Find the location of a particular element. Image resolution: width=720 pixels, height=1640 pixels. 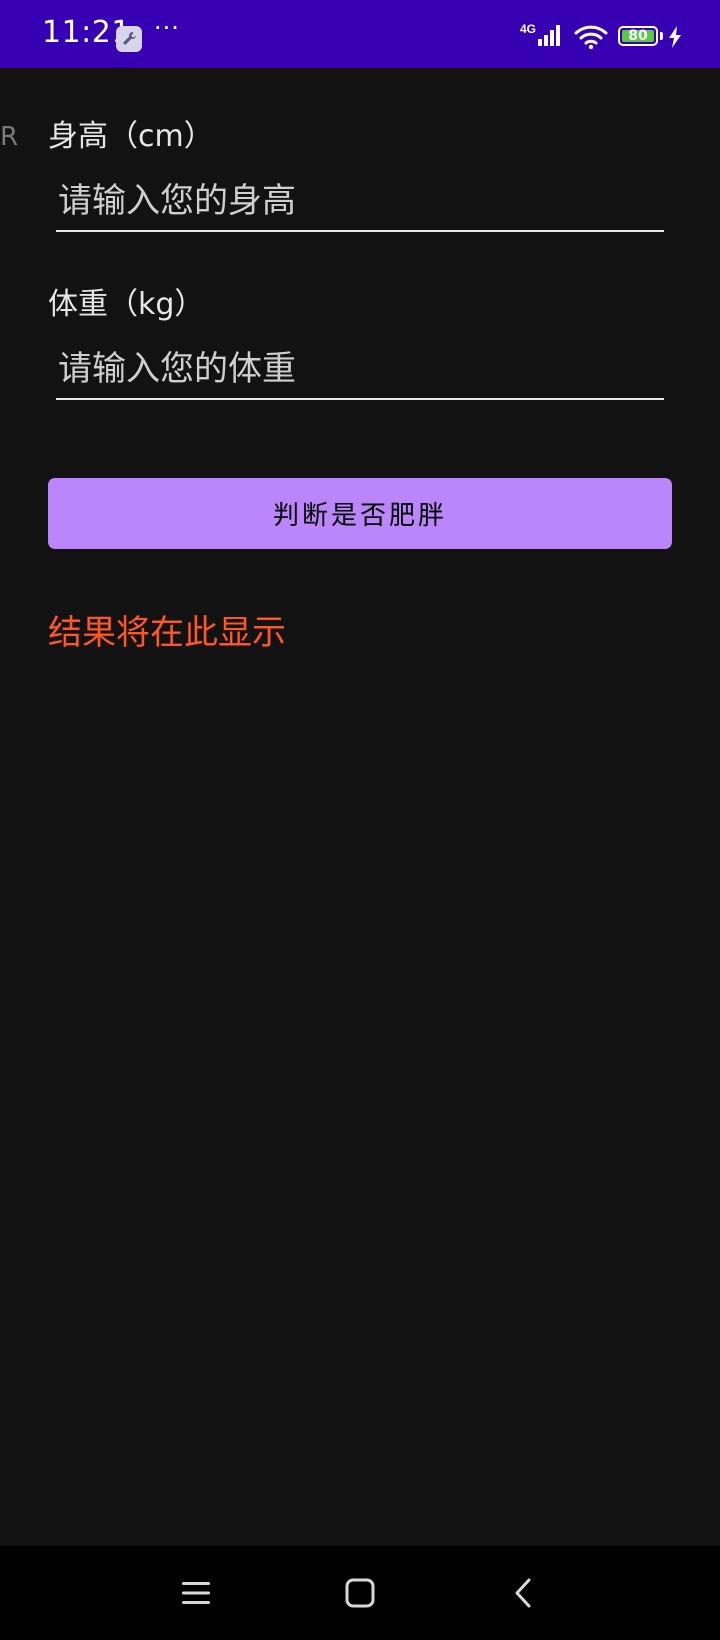

weight-label: 体重（kg） is located at coordinates (126, 304).